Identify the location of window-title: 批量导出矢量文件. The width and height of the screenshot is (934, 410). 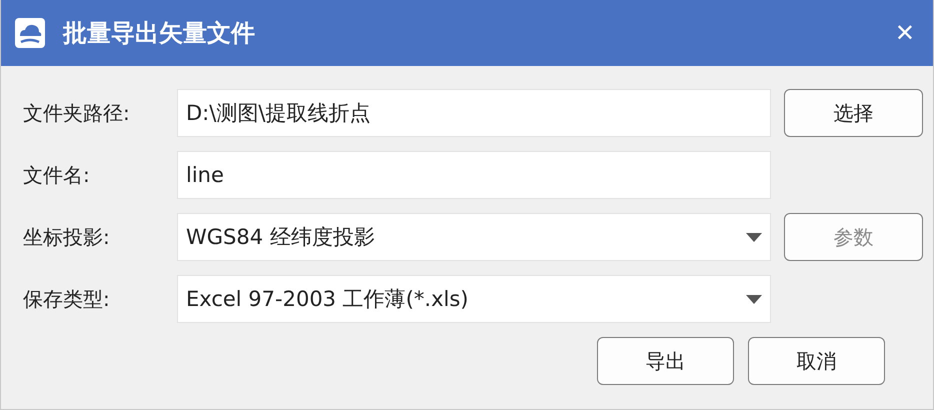
(159, 33).